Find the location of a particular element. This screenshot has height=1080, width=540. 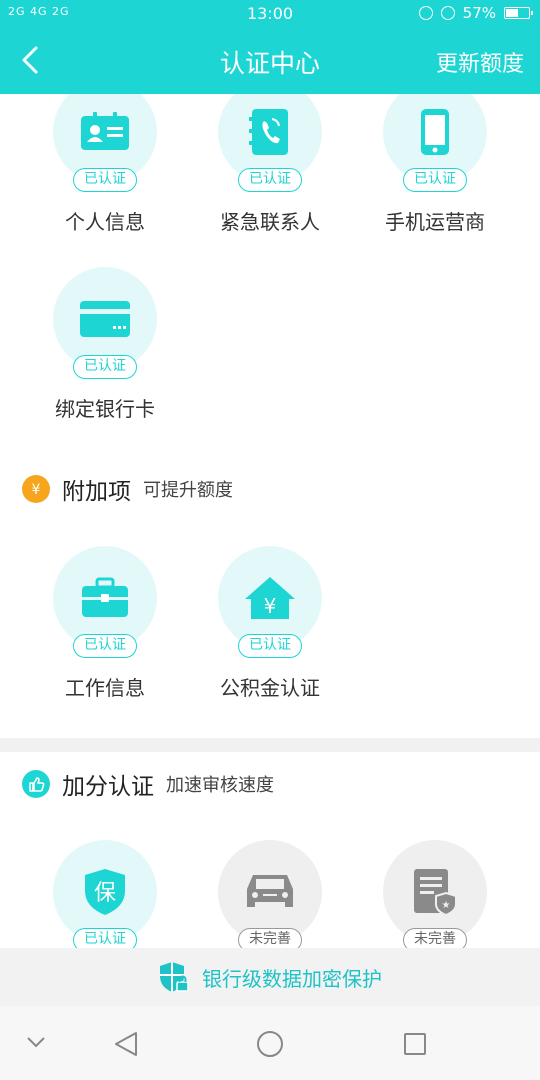

certificate-icon: ★ is located at coordinates (435, 893).